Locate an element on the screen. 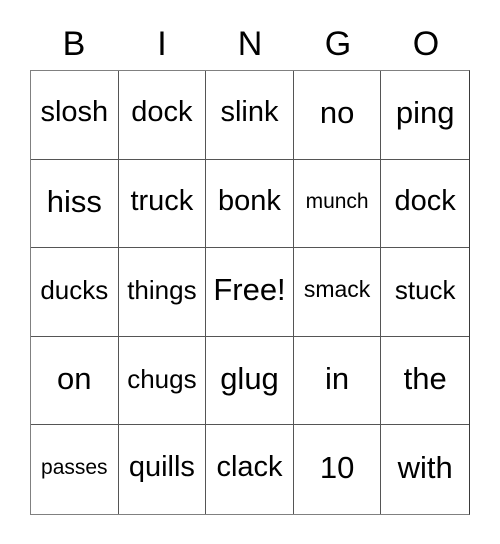  bingo-cell: with is located at coordinates (425, 469).